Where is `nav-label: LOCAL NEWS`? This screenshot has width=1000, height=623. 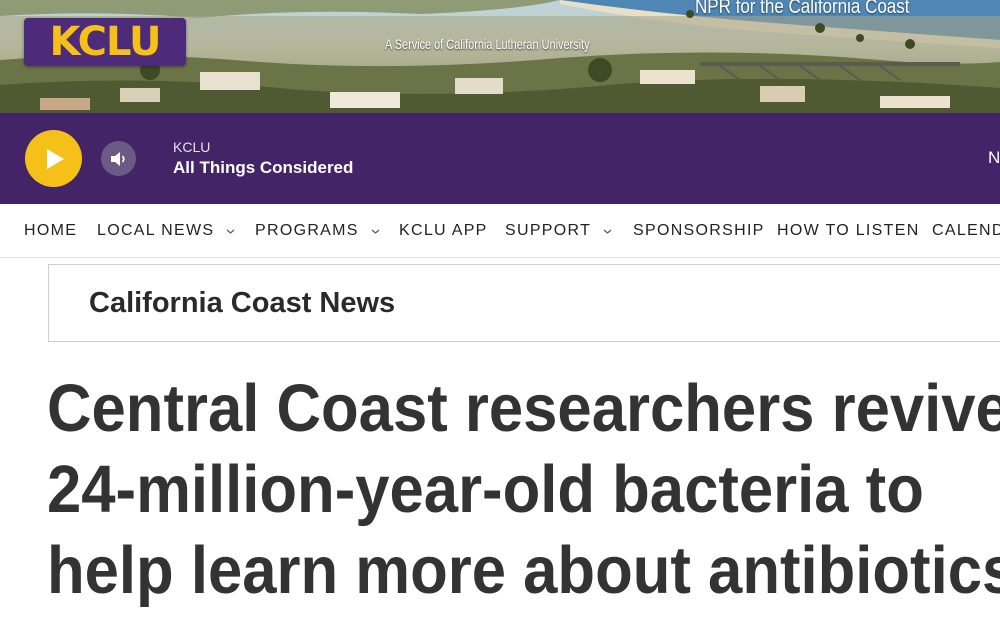 nav-label: LOCAL NEWS is located at coordinates (156, 230).